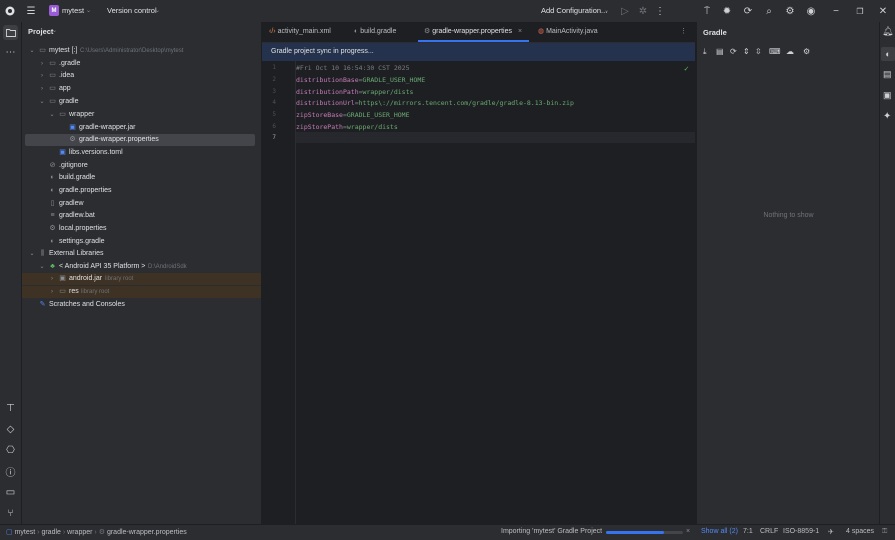 The height and width of the screenshot is (540, 895). I want to click on gemini-icon: ✦, so click(887, 116).